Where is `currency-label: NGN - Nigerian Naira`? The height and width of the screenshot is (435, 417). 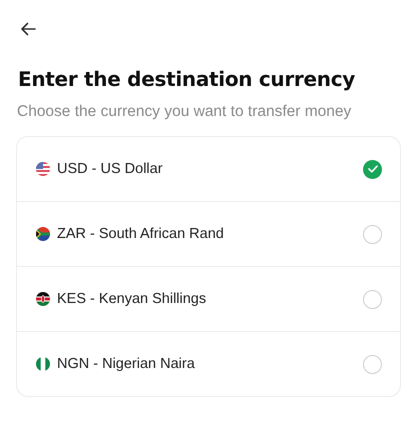 currency-label: NGN - Nigerian Naira is located at coordinates (126, 364).